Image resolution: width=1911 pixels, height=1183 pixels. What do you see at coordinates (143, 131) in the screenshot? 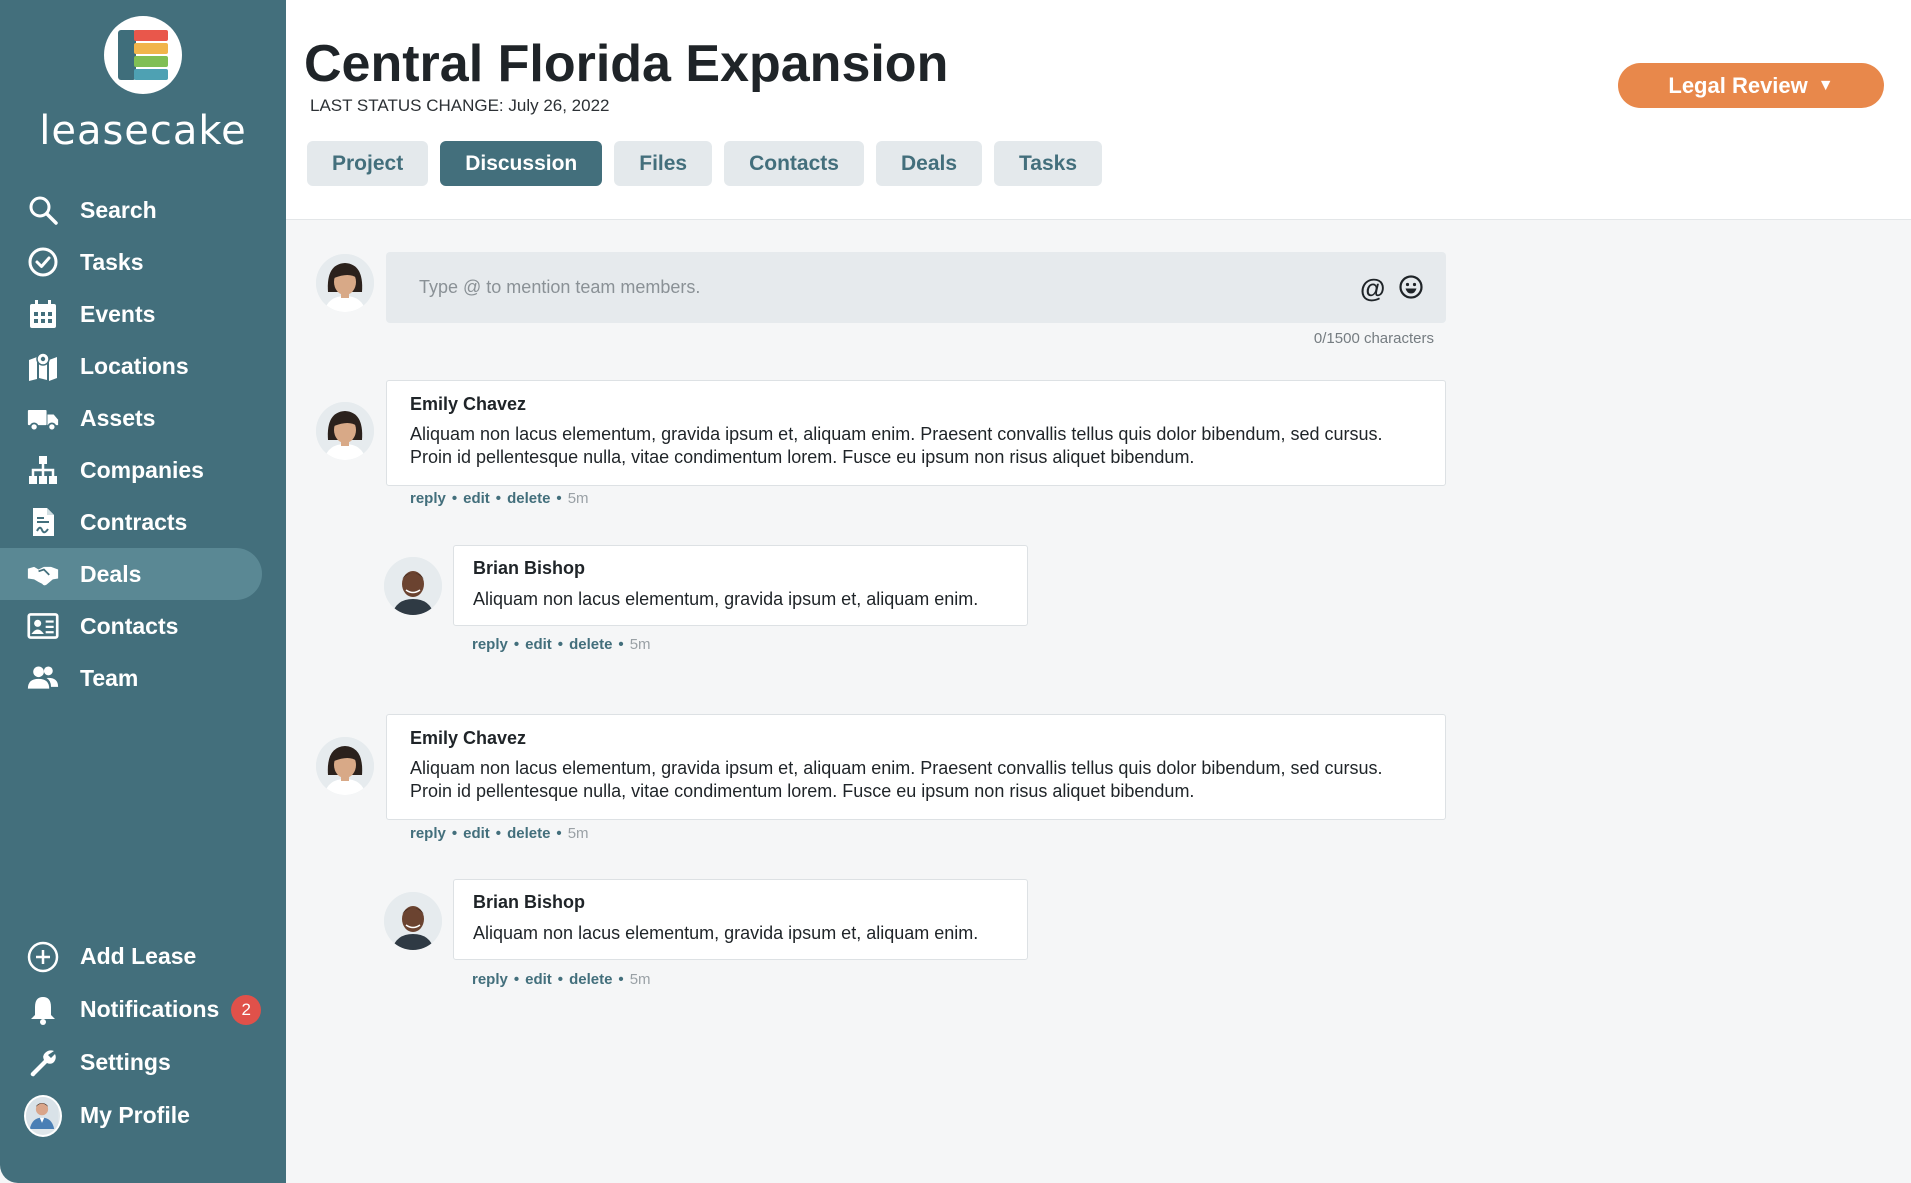
I see `brand-name: leasecake` at bounding box center [143, 131].